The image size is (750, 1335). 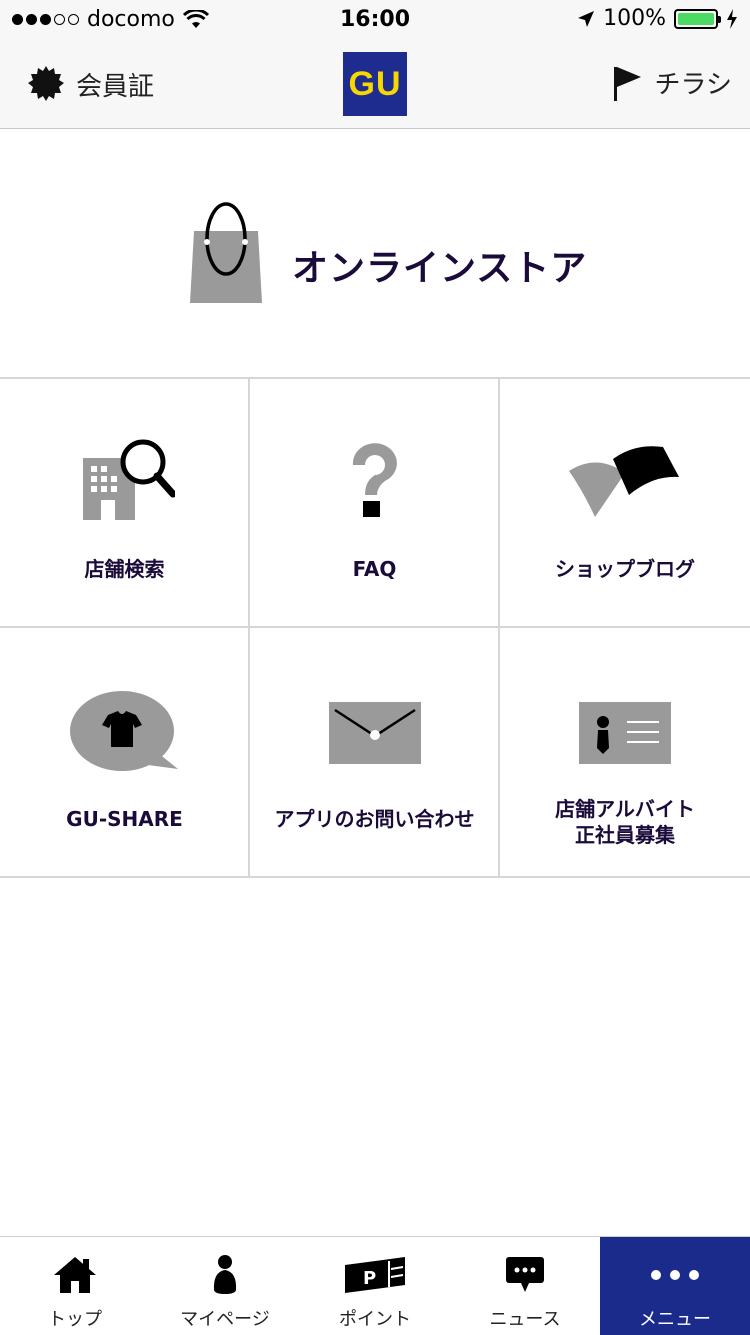 What do you see at coordinates (375, 20) in the screenshot?
I see `status-bar: docomo 16:00 100%` at bounding box center [375, 20].